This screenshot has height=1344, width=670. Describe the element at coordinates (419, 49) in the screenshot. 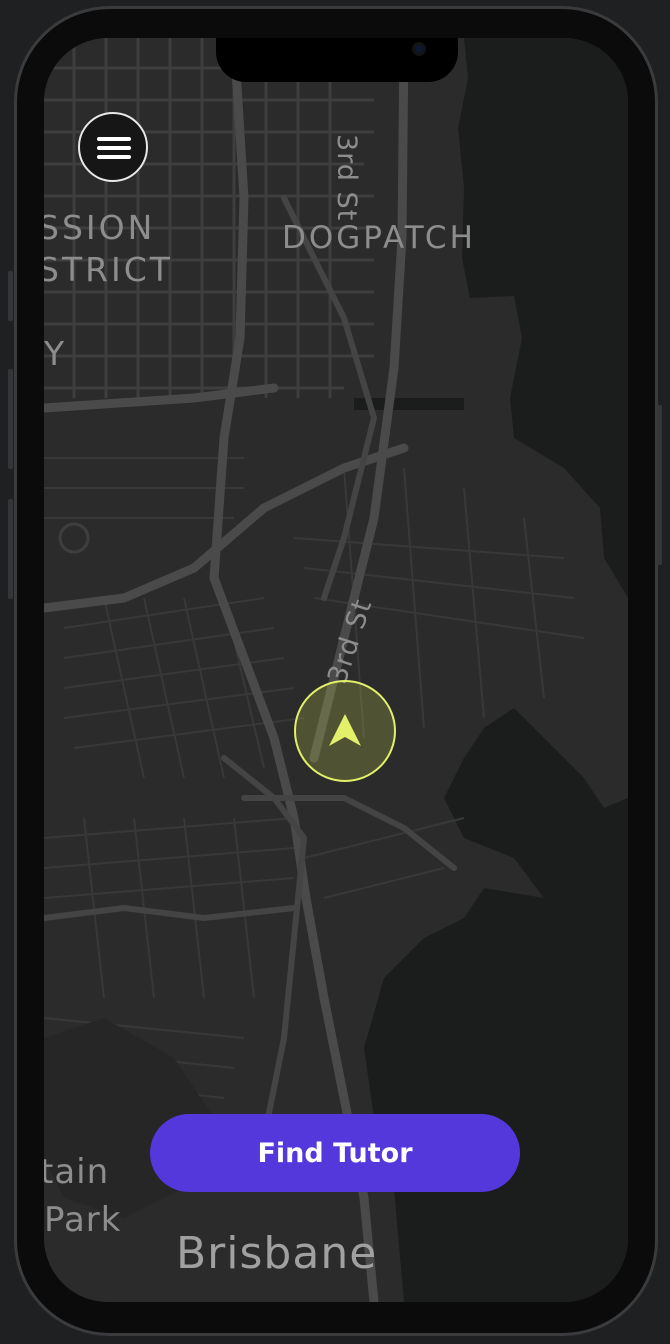

I see `camera-icon` at that location.